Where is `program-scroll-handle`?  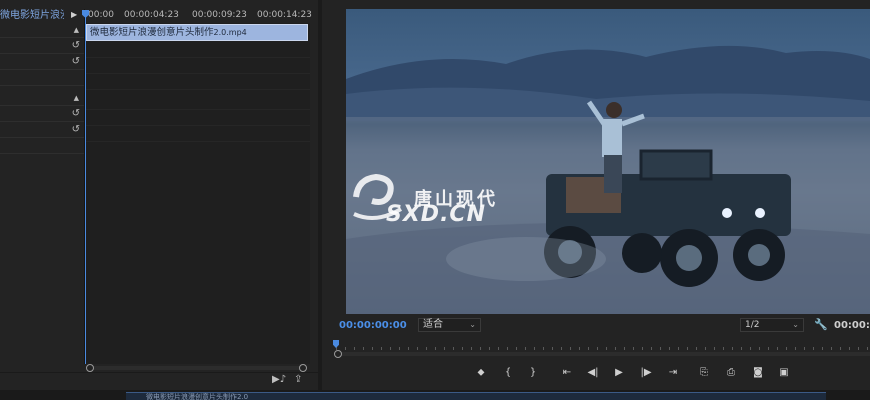 program-scroll-handle is located at coordinates (338, 354).